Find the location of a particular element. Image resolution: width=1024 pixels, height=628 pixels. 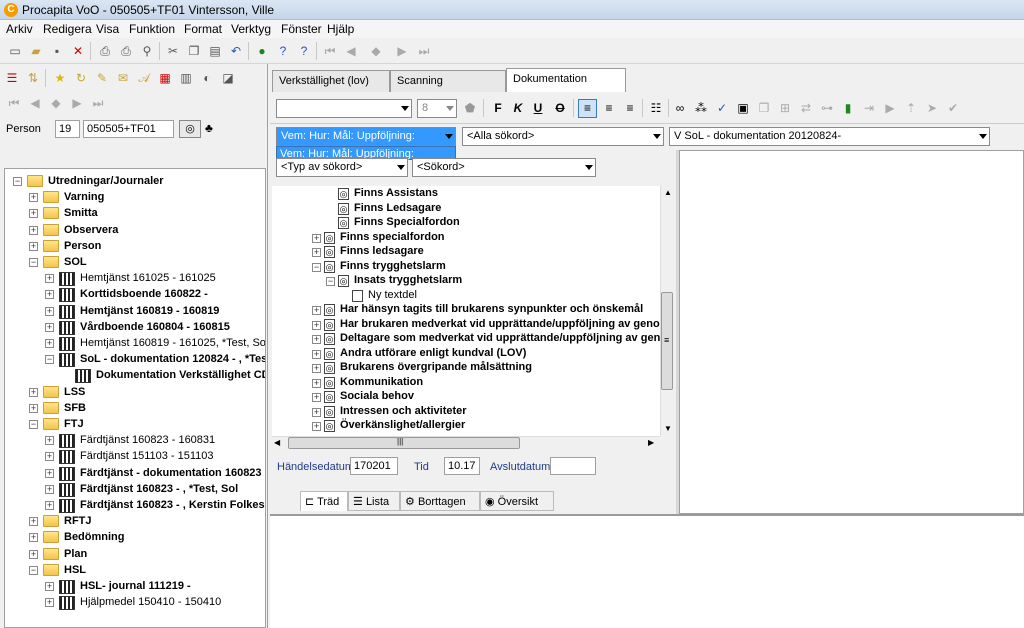

export-icon: ⇥ is located at coordinates (869, 108).